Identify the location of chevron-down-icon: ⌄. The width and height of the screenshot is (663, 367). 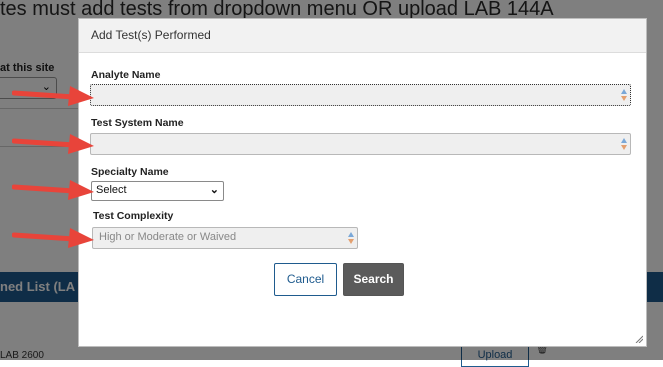
(214, 190).